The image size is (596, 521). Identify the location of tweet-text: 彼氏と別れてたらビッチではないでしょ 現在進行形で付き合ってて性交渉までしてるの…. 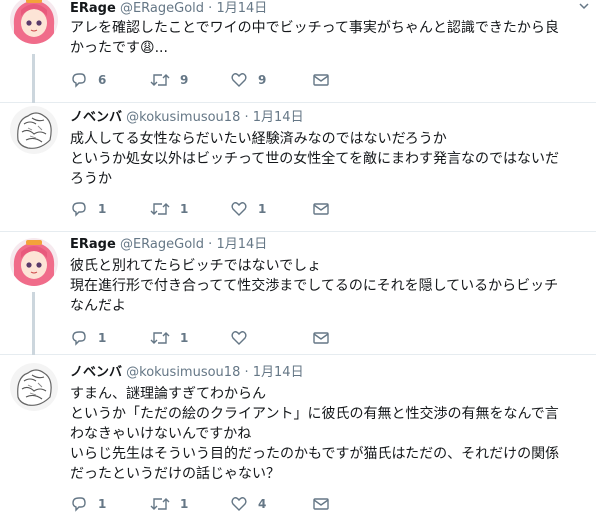
(330, 286).